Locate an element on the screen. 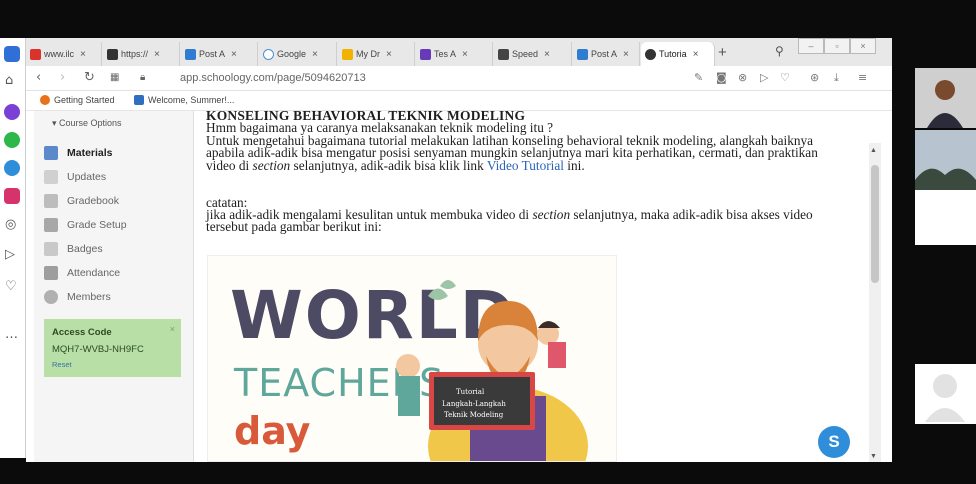 Image resolution: width=976 pixels, height=484 pixels. sidebar-item-updates: Updates is located at coordinates (117, 177).